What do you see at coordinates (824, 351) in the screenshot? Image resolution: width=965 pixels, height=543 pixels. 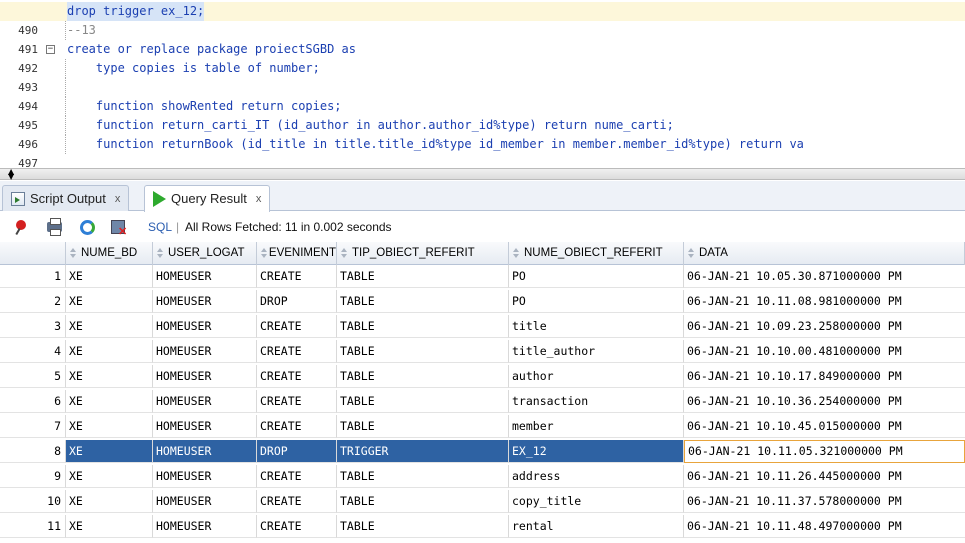 I see `table-cell: 06-JAN-21 10.10.00.481000000 PM` at bounding box center [824, 351].